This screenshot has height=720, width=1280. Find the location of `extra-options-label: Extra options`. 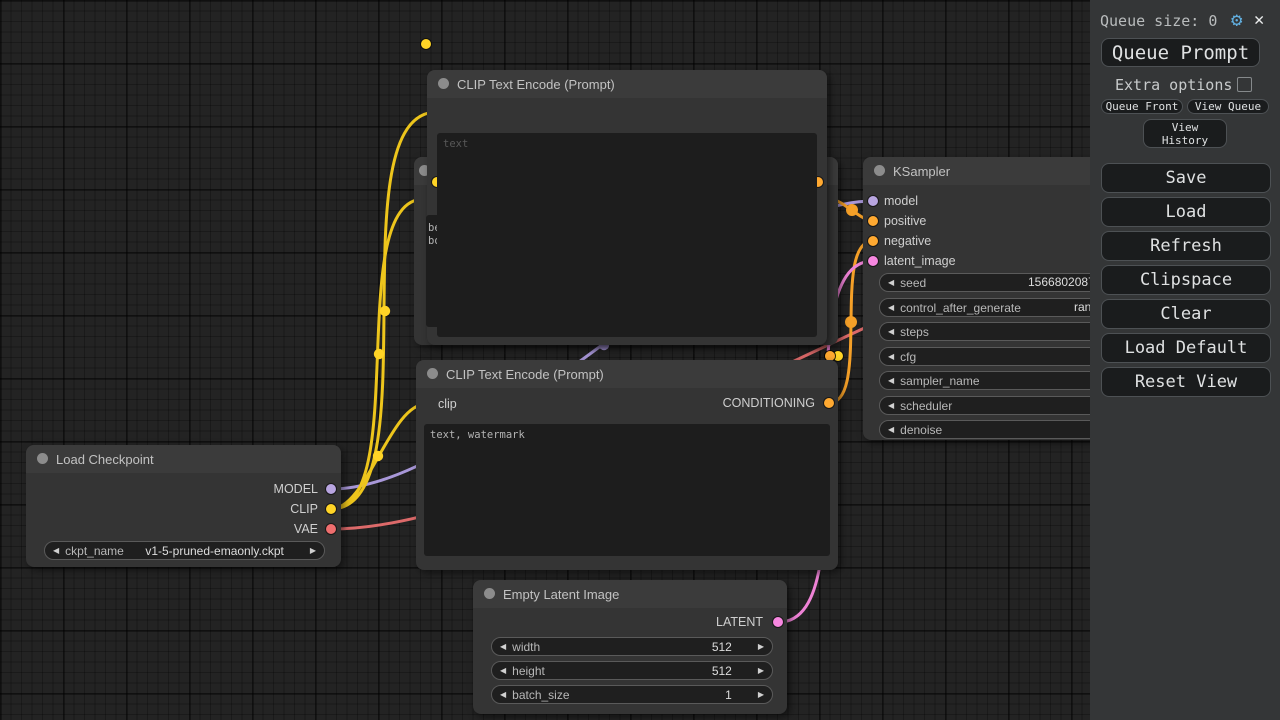

extra-options-label: Extra options is located at coordinates (1174, 85).